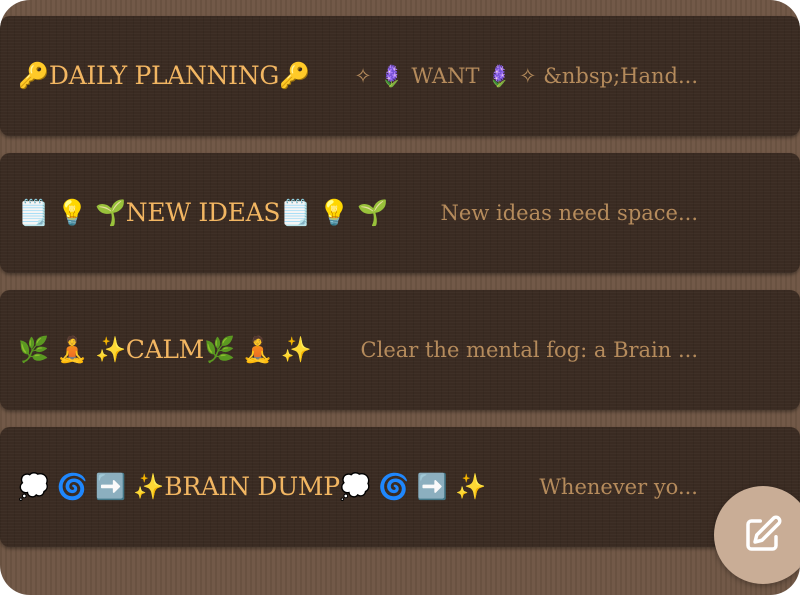 The height and width of the screenshot is (595, 800). I want to click on note-title: 🌿 🧘 ✨CALM🌿 🧘 ✨, so click(165, 349).